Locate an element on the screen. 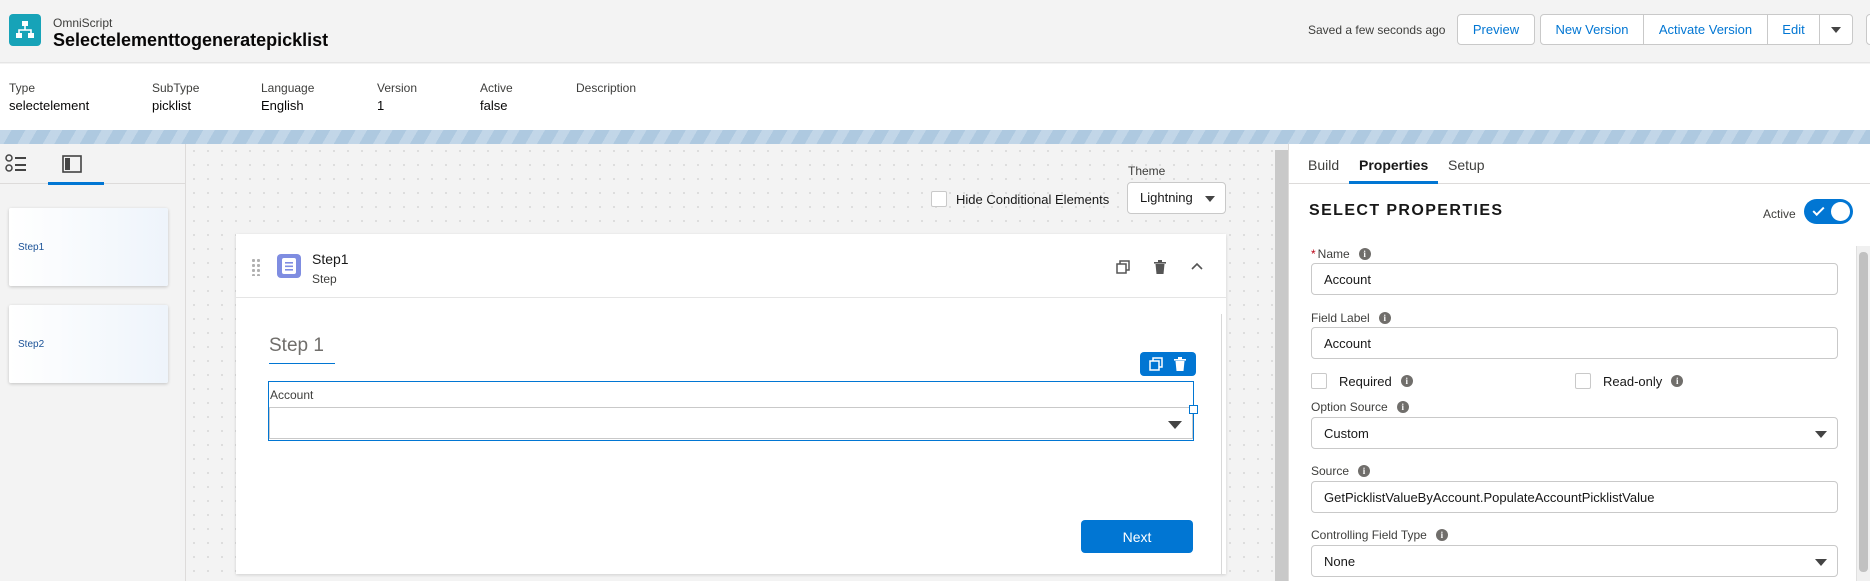 This screenshot has width=1870, height=581. hide-conditional-toggle: Hide Conditional Elements is located at coordinates (1020, 199).